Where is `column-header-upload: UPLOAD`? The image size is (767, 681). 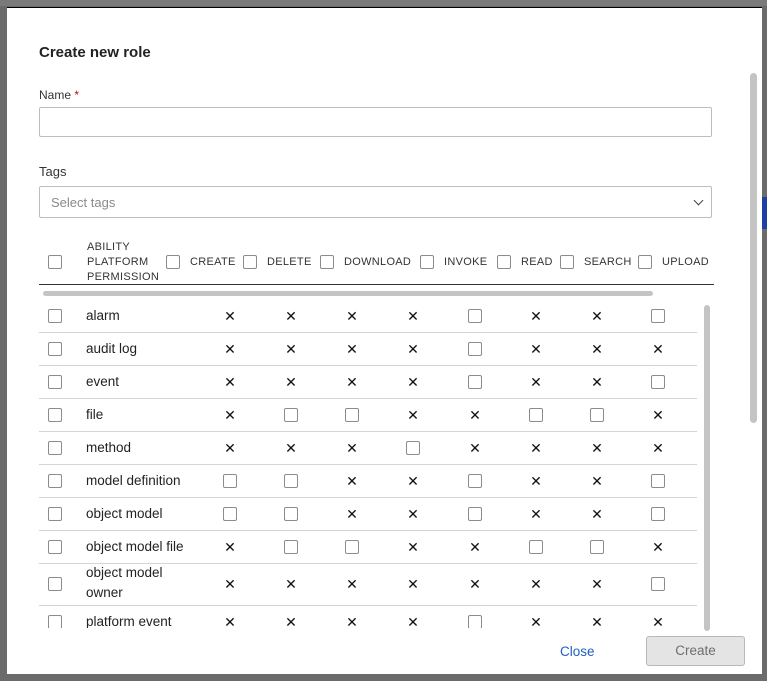 column-header-upload: UPLOAD is located at coordinates (686, 262).